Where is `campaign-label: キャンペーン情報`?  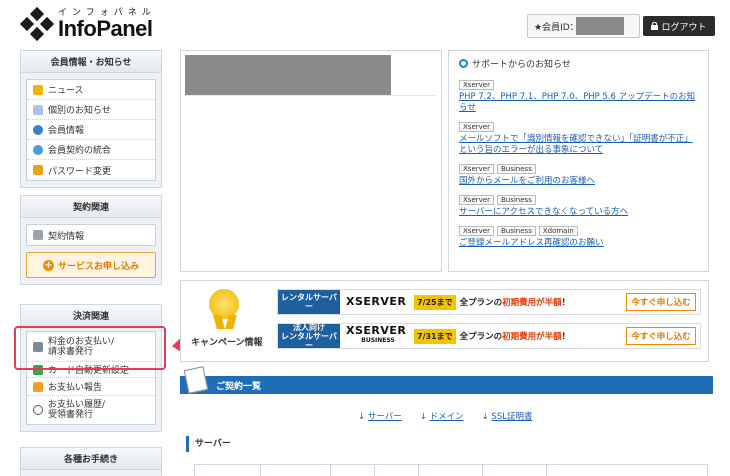
campaign-label: キャンペーン情報 is located at coordinates (227, 343).